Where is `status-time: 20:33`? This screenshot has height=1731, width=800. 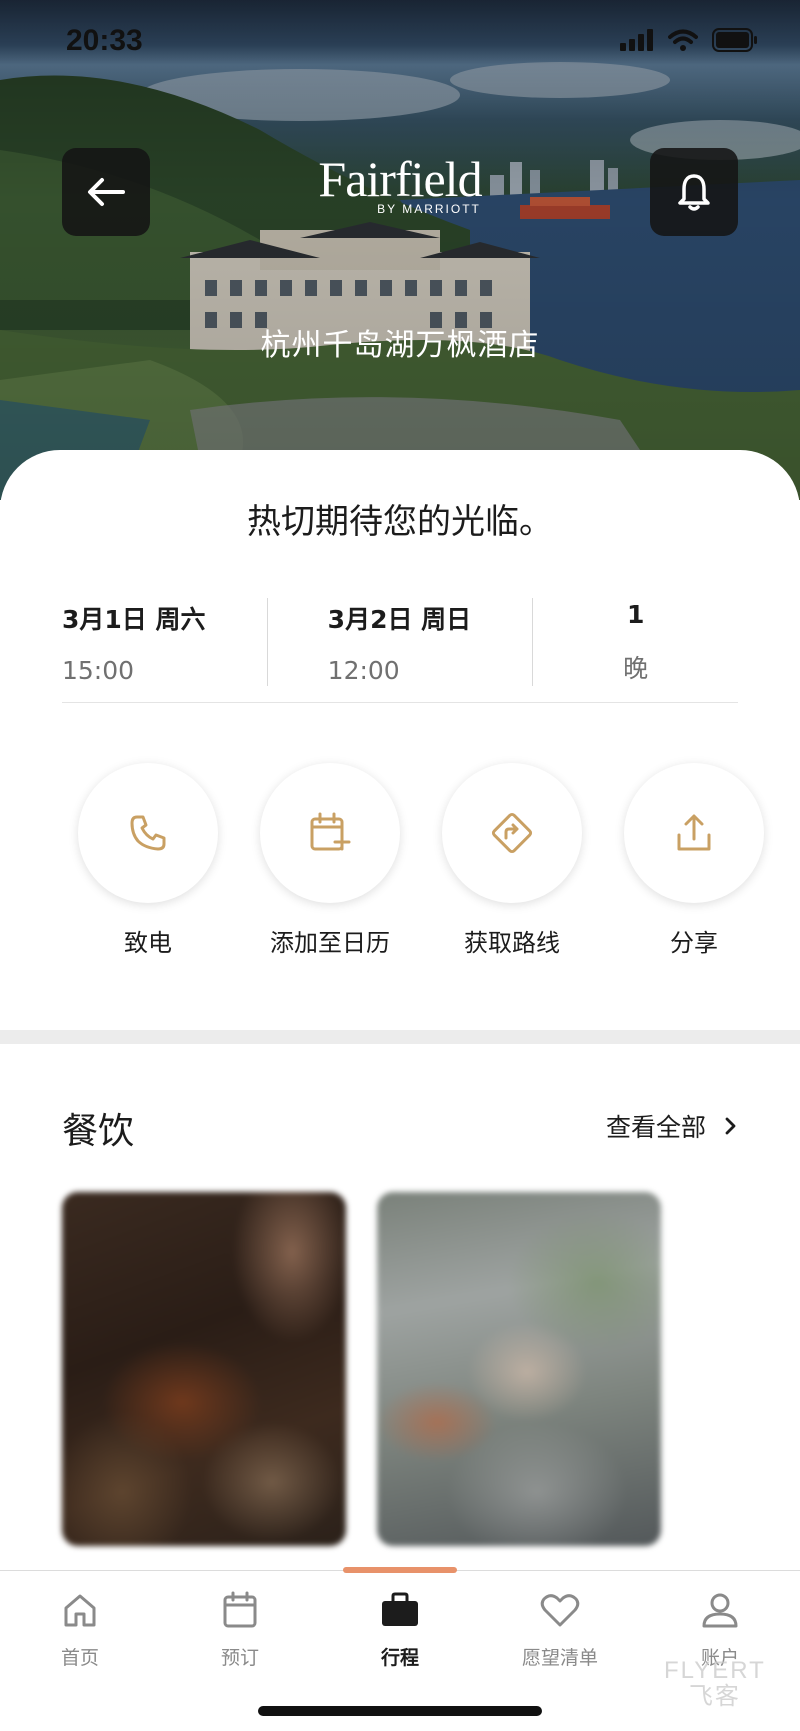 status-time: 20:33 is located at coordinates (104, 40).